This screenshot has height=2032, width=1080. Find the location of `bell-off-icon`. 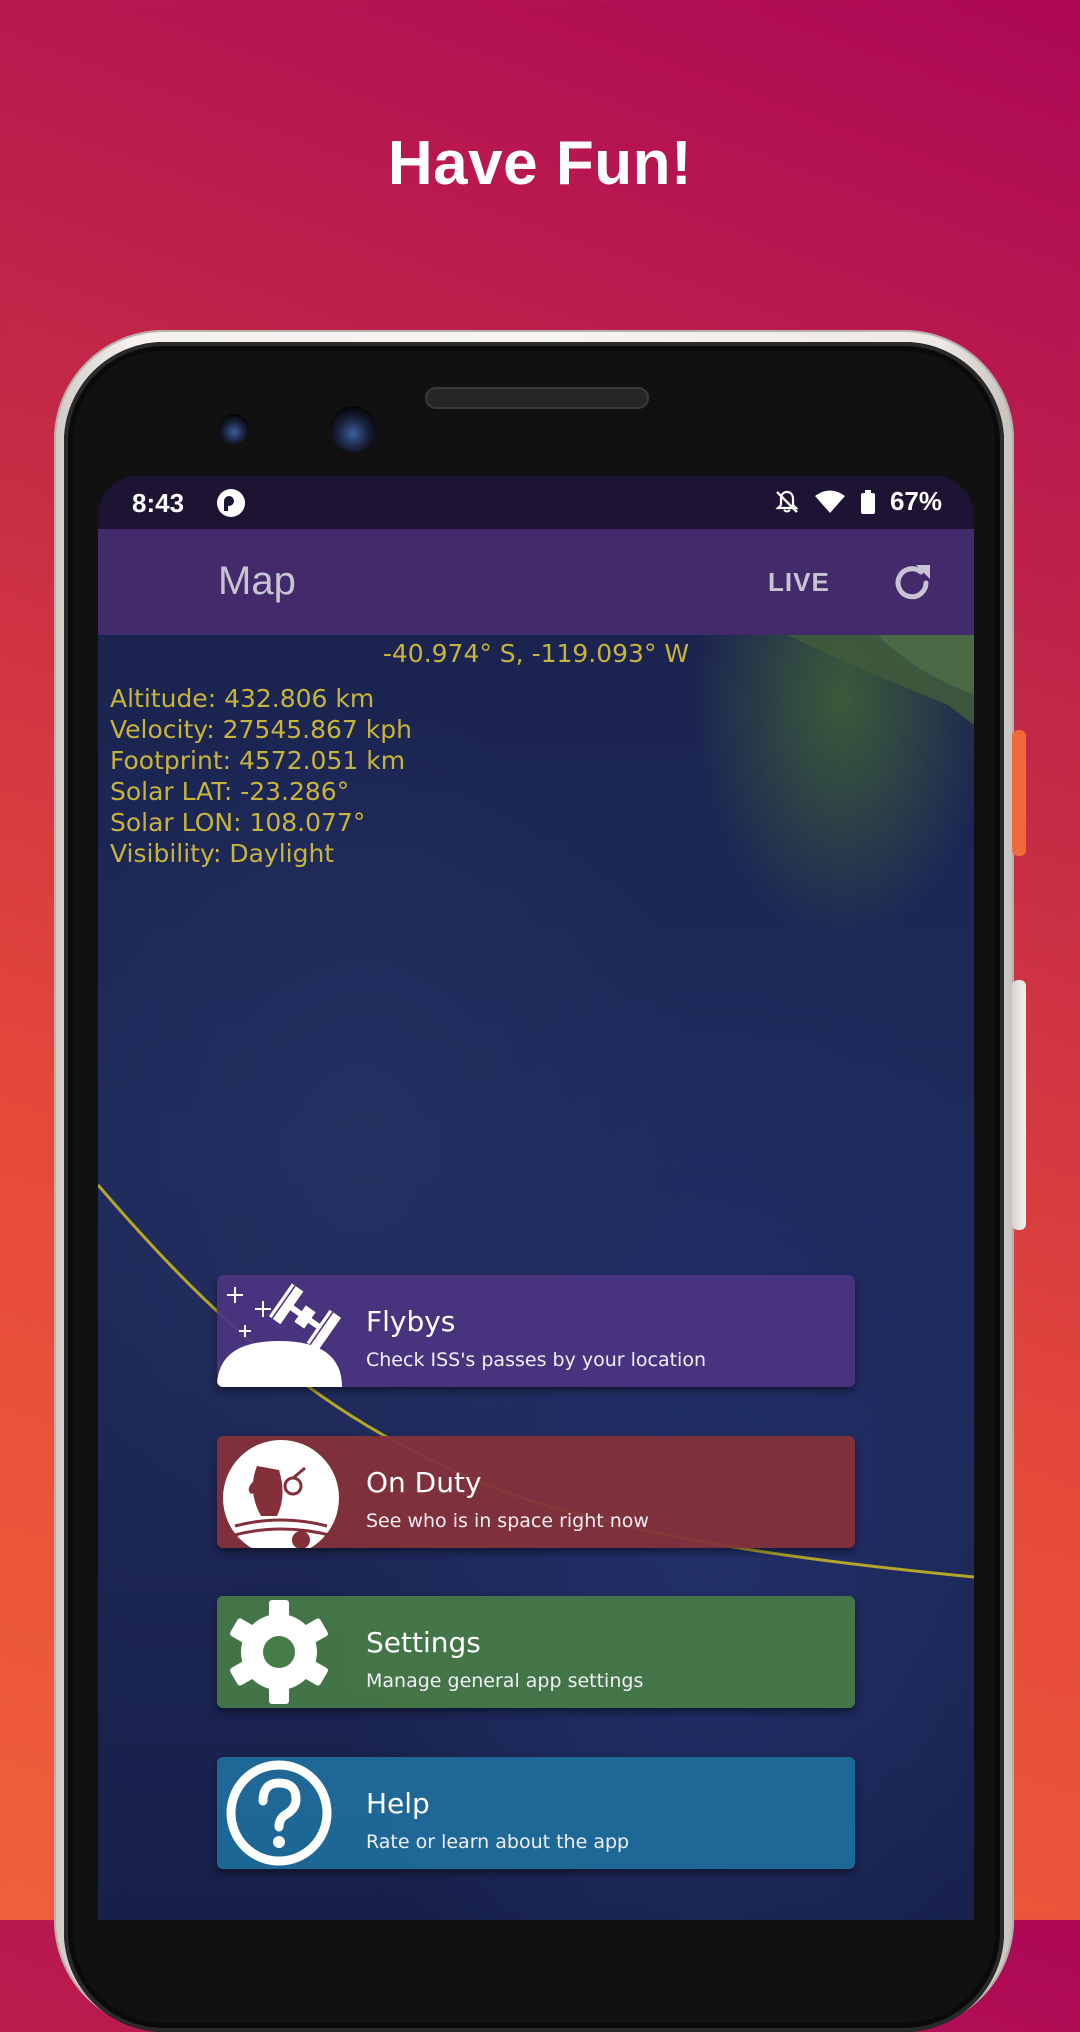

bell-off-icon is located at coordinates (787, 501).